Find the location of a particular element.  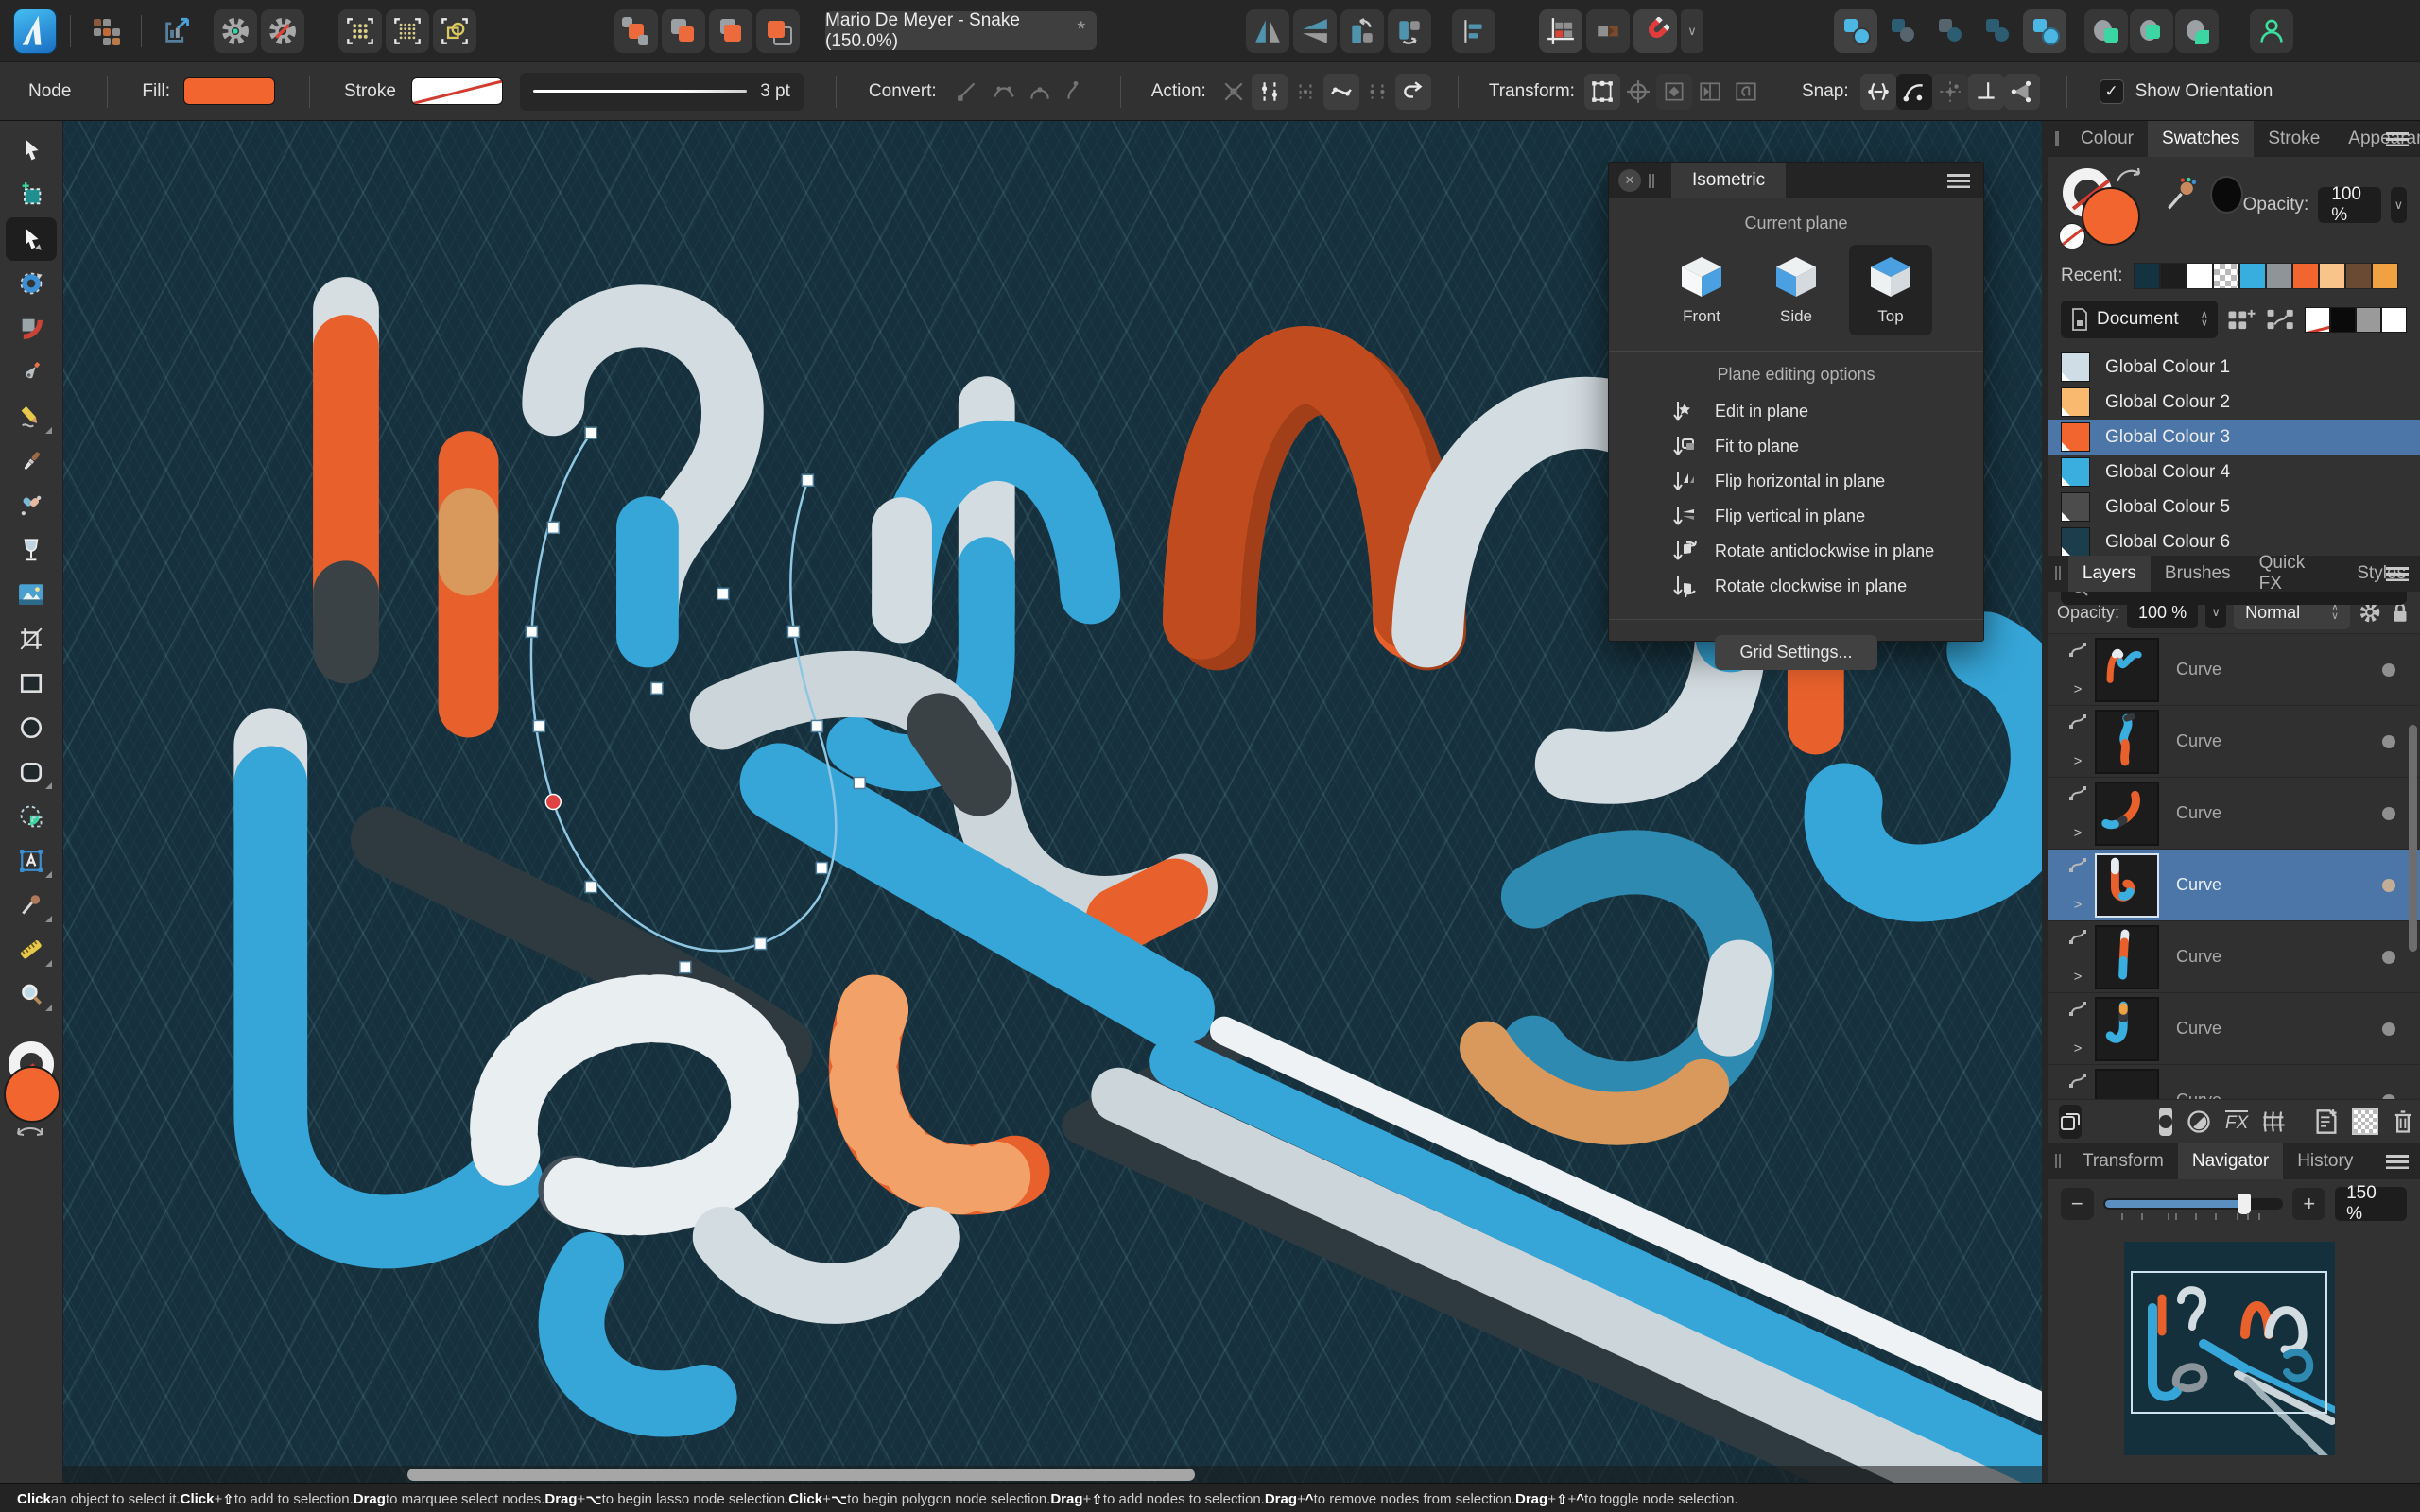

convert-smooth-button is located at coordinates (1004, 92).